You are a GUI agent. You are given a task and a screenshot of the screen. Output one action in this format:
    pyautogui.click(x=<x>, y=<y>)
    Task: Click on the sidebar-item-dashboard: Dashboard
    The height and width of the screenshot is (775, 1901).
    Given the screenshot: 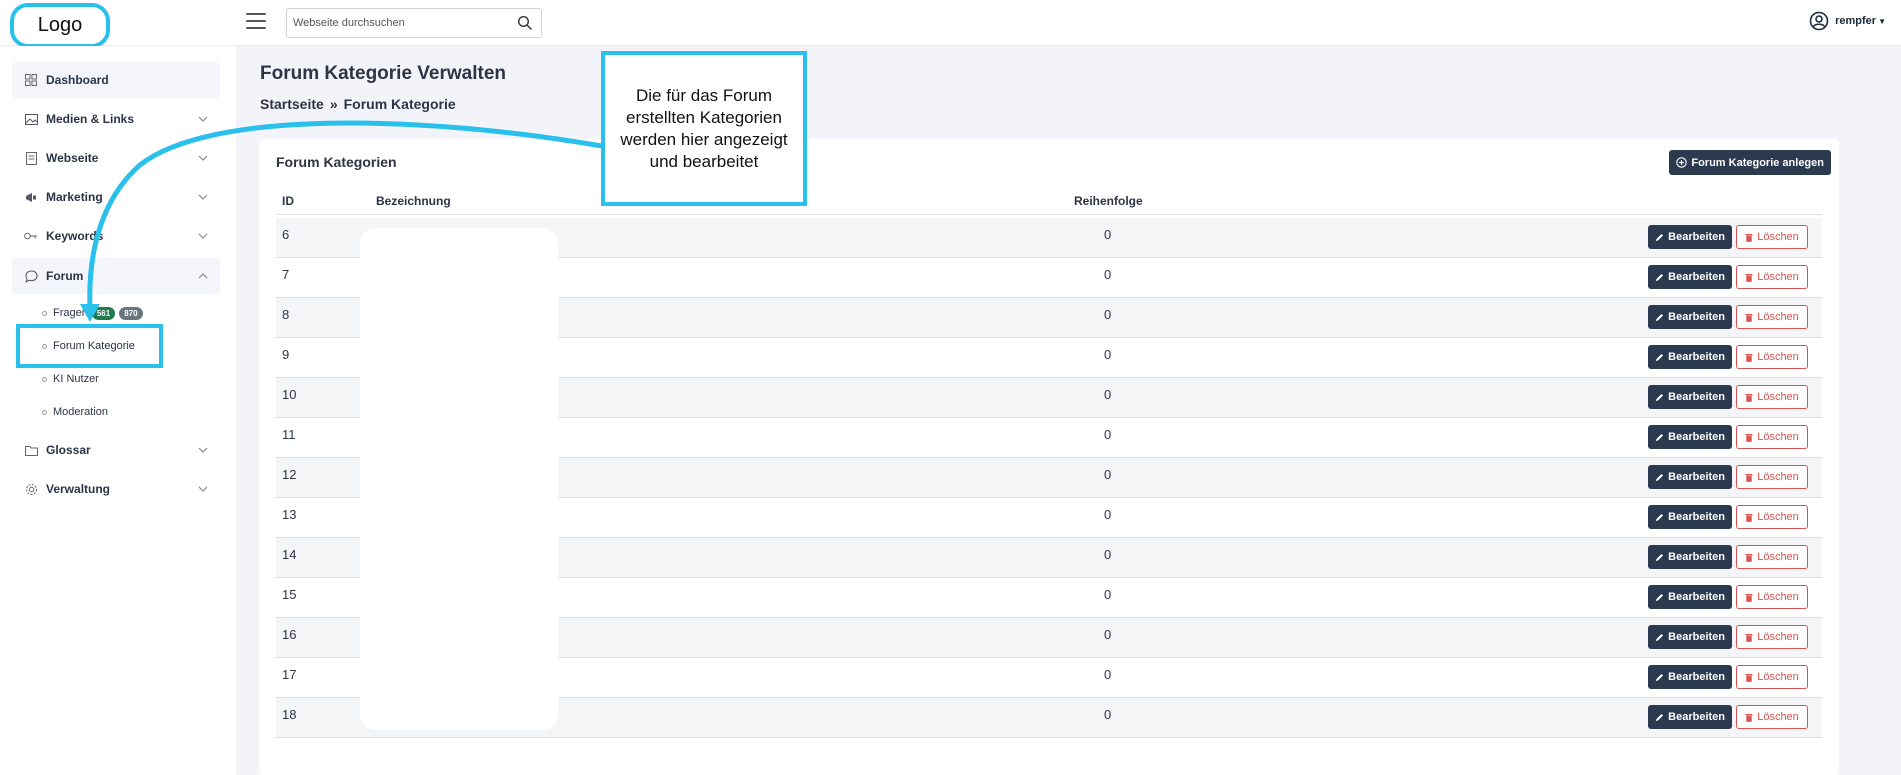 What is the action you would take?
    pyautogui.click(x=116, y=80)
    